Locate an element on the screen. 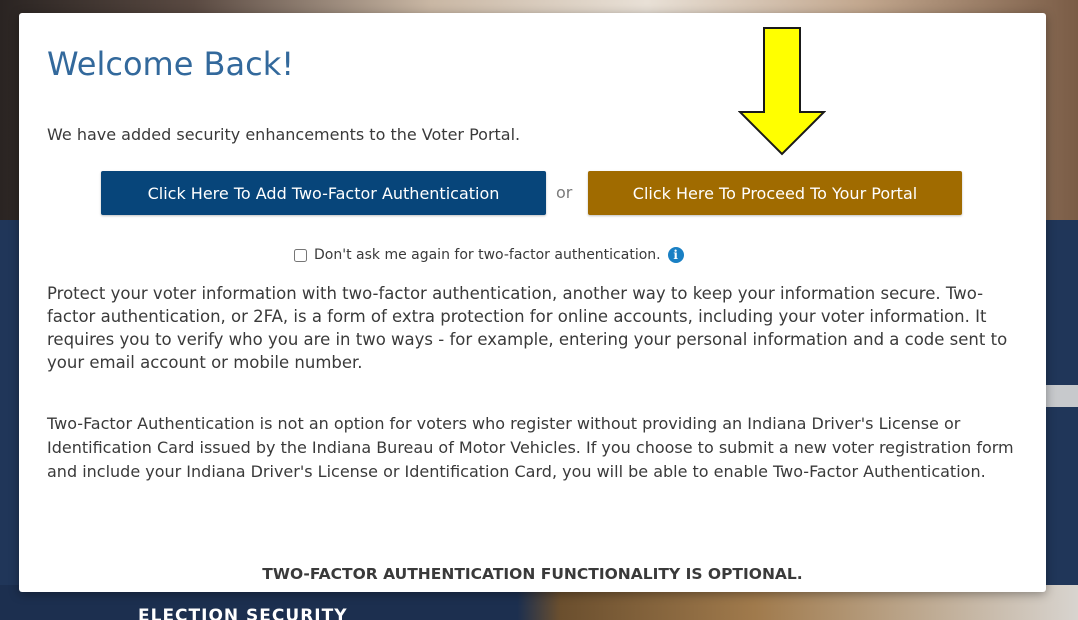 The width and height of the screenshot is (1078, 620). info-circle-icon: i is located at coordinates (675, 255).